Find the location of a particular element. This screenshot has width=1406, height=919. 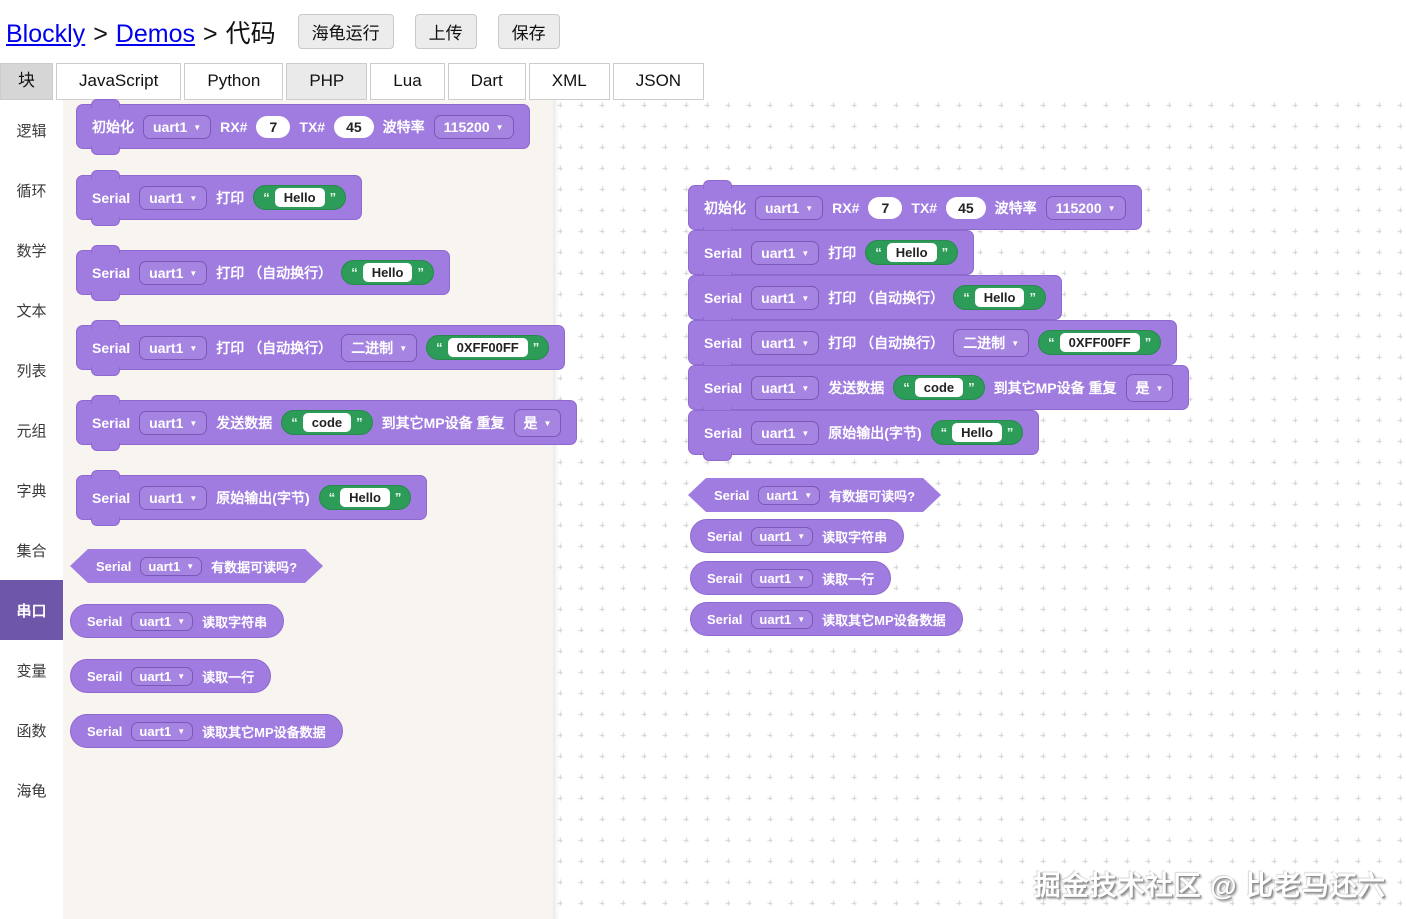

tab-Python: Python is located at coordinates (234, 81).